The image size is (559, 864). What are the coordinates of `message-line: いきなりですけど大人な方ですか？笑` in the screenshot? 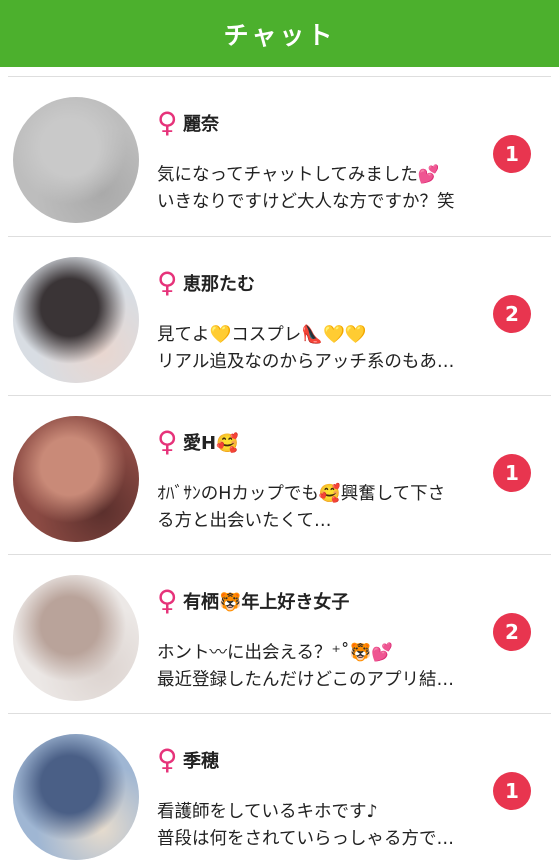 It's located at (306, 202).